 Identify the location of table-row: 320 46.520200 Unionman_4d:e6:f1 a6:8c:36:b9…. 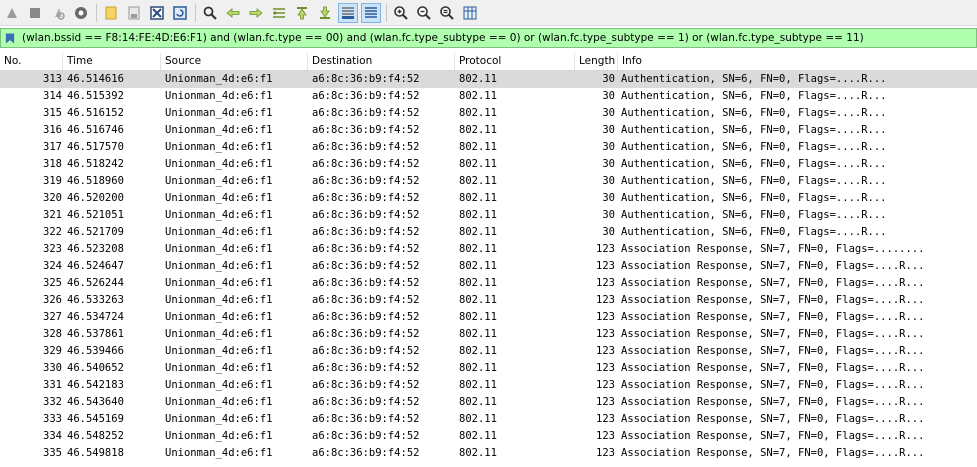
(488, 198).